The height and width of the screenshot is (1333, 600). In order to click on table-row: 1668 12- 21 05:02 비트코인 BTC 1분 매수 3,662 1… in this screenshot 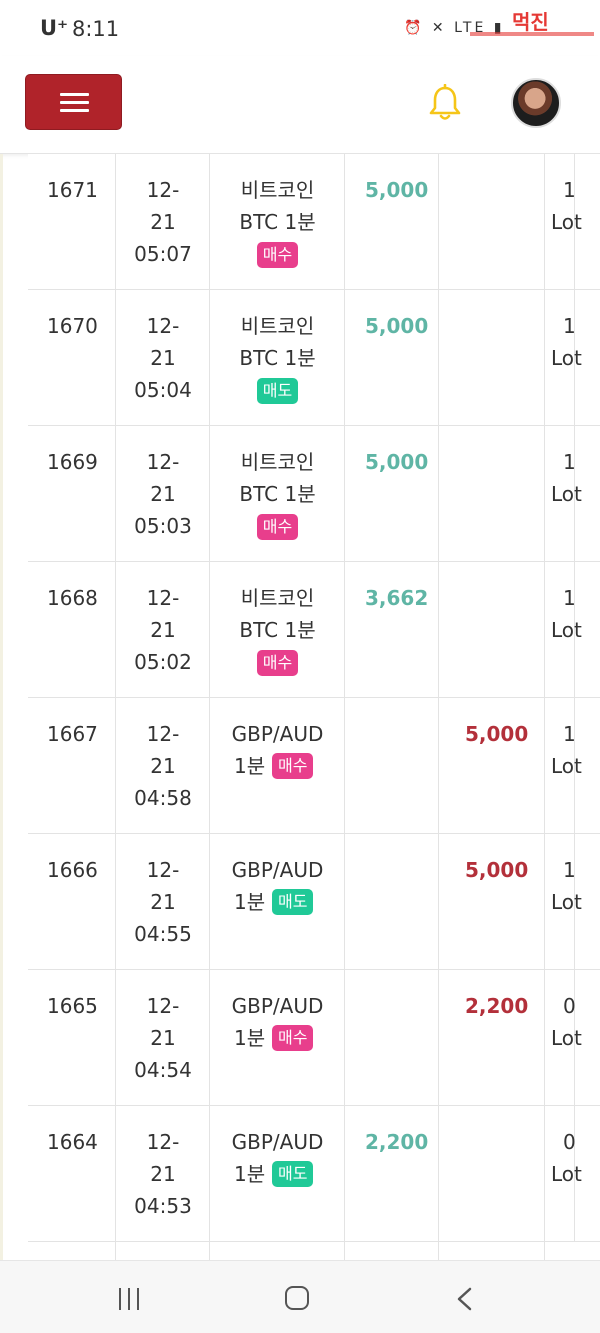, I will do `click(314, 630)`.